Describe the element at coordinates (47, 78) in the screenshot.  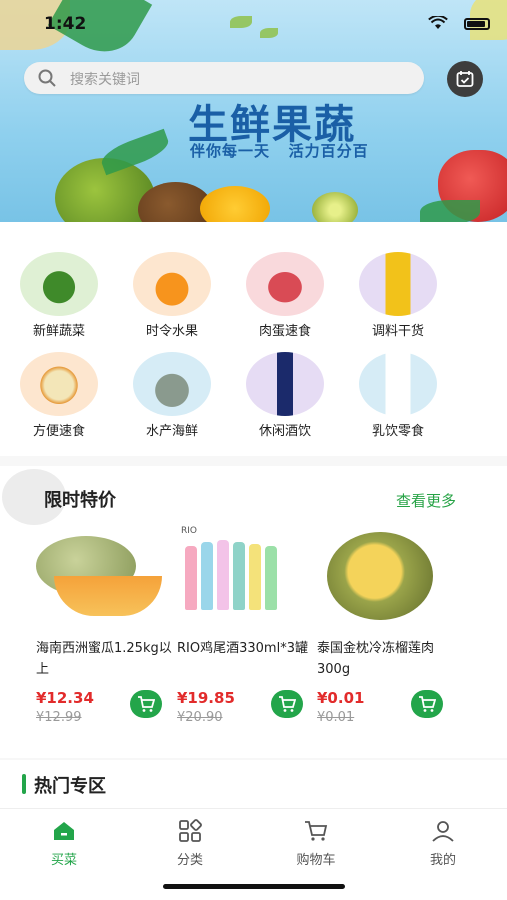
I see `search-icon` at that location.